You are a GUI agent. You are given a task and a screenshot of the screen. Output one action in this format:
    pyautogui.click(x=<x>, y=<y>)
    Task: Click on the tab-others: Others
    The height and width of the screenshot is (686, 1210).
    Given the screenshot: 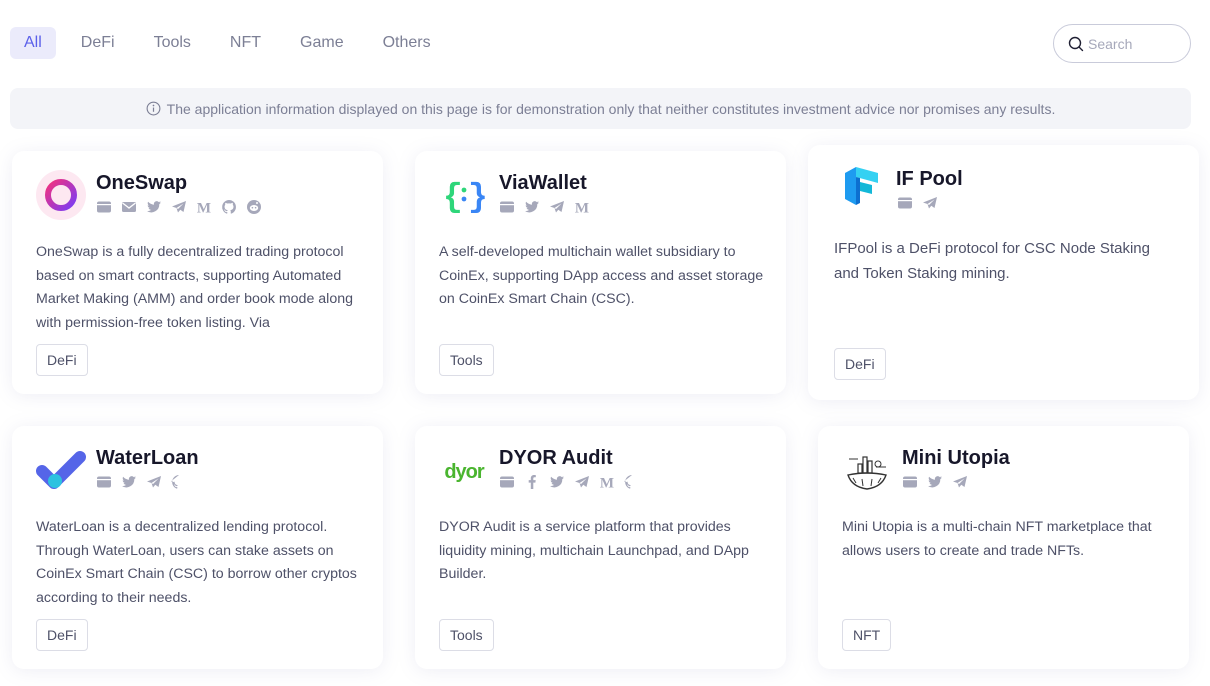 What is the action you would take?
    pyautogui.click(x=407, y=43)
    